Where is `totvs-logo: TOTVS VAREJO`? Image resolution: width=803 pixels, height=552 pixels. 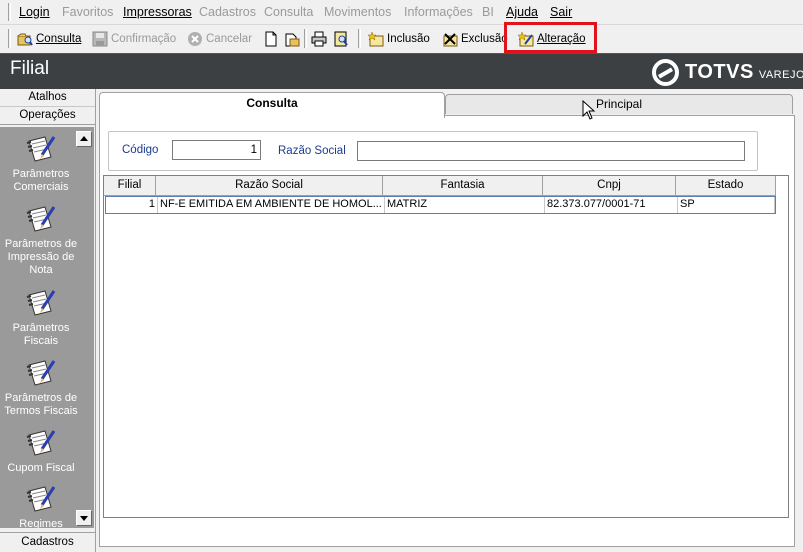 totvs-logo: TOTVS VAREJO is located at coordinates (727, 72).